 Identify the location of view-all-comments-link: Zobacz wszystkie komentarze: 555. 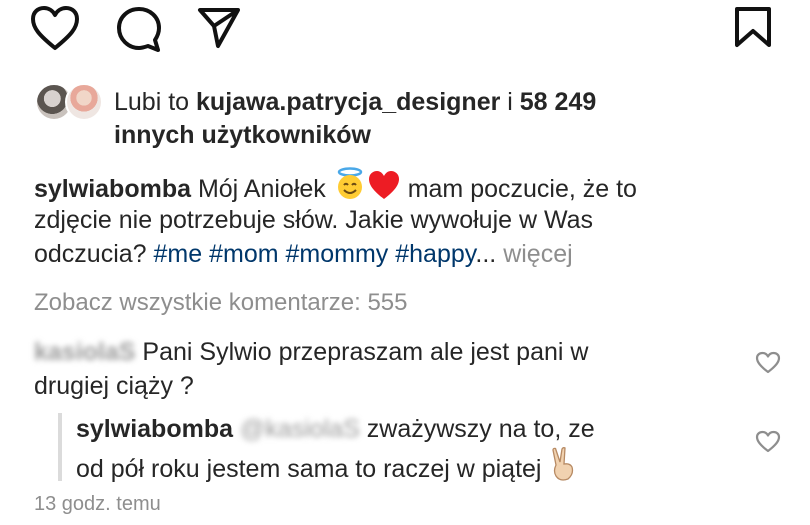
(221, 303).